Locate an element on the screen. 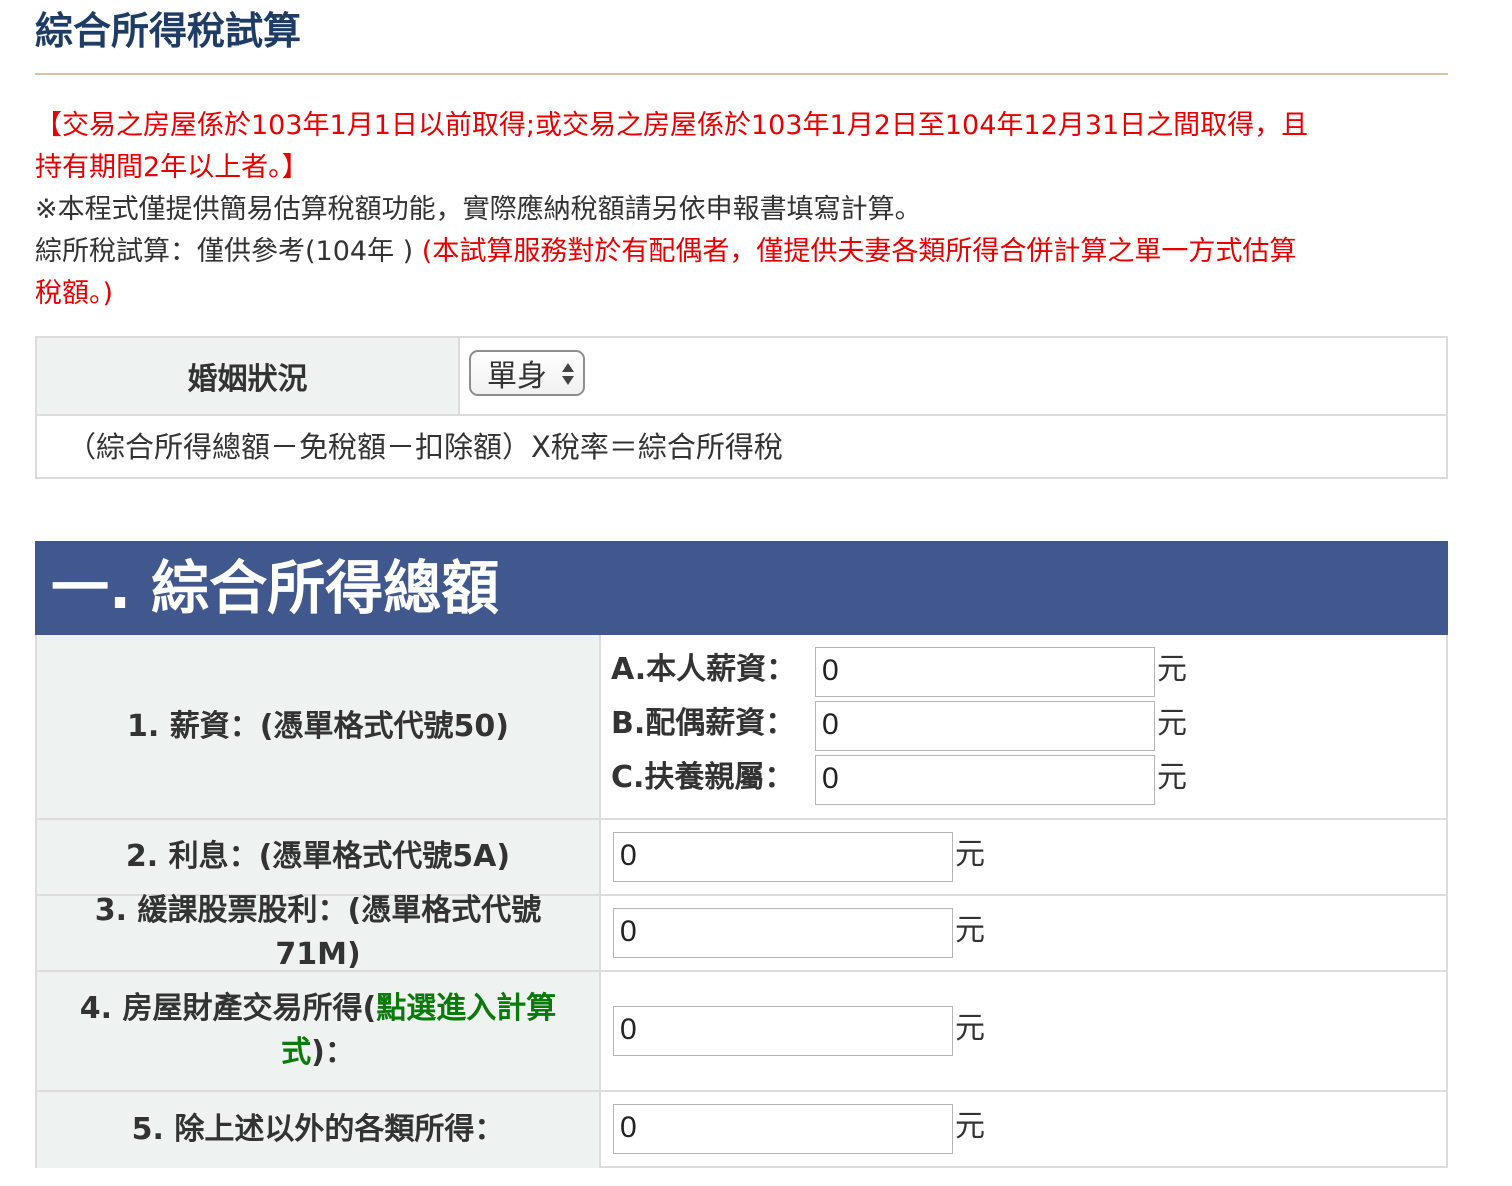 The width and height of the screenshot is (1512, 1186). deferred-dividend-label: 3. 緩課股票股利：(憑單格式代號71M) is located at coordinates (319, 932).